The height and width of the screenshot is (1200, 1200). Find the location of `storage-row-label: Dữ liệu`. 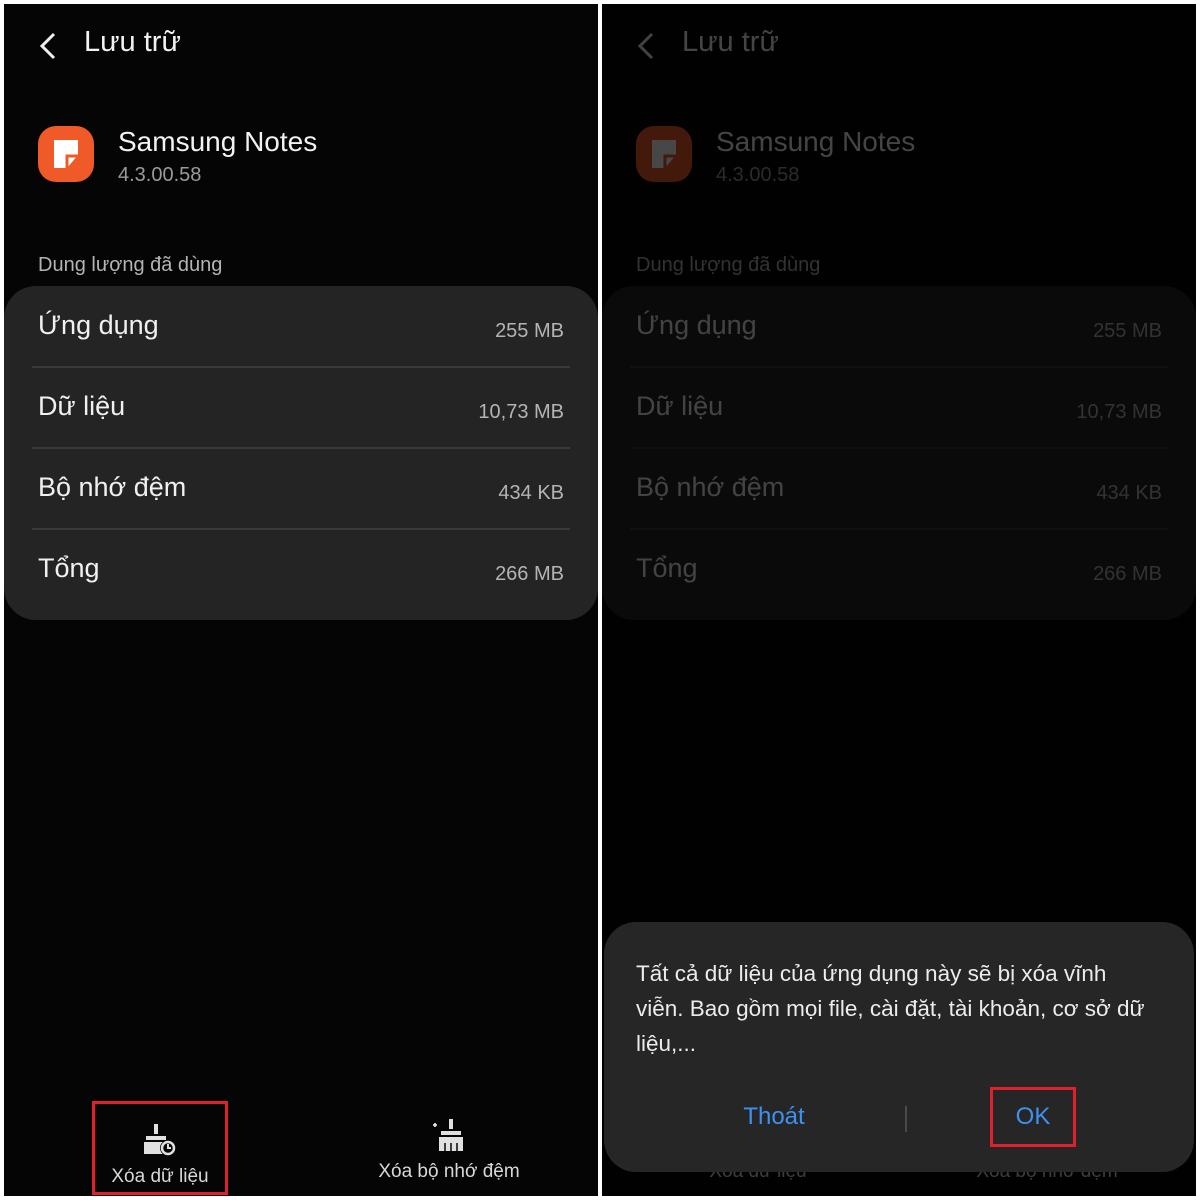

storage-row-label: Dữ liệu is located at coordinates (82, 406).